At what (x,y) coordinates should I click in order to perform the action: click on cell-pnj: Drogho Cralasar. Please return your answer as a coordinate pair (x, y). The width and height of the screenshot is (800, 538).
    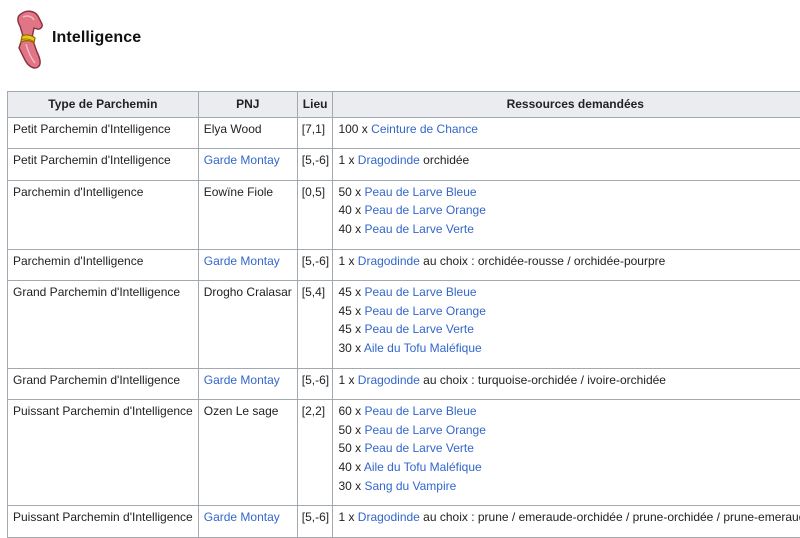
    Looking at the image, I should click on (247, 324).